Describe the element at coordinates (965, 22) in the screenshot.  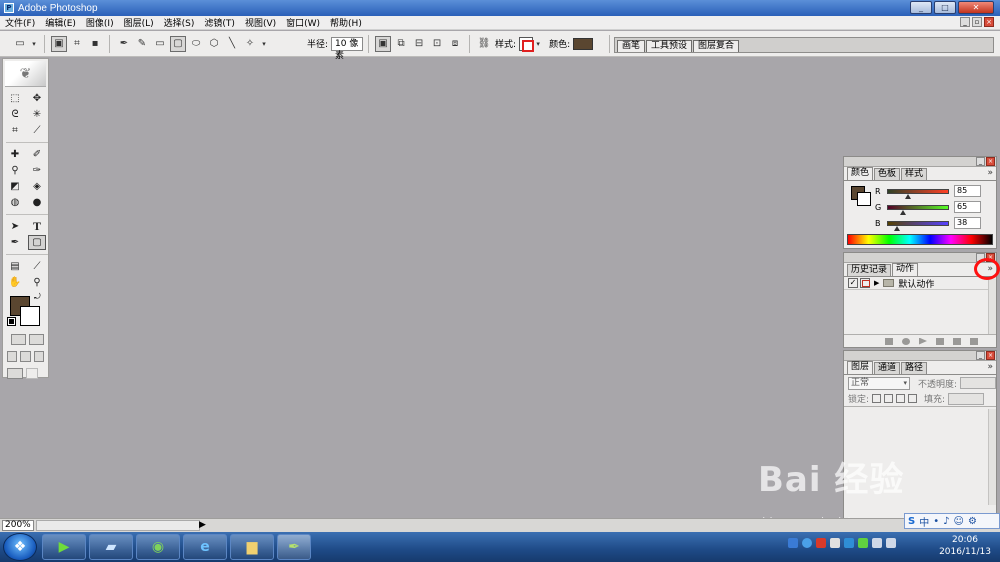
I see `doc-minimize-button: _` at that location.